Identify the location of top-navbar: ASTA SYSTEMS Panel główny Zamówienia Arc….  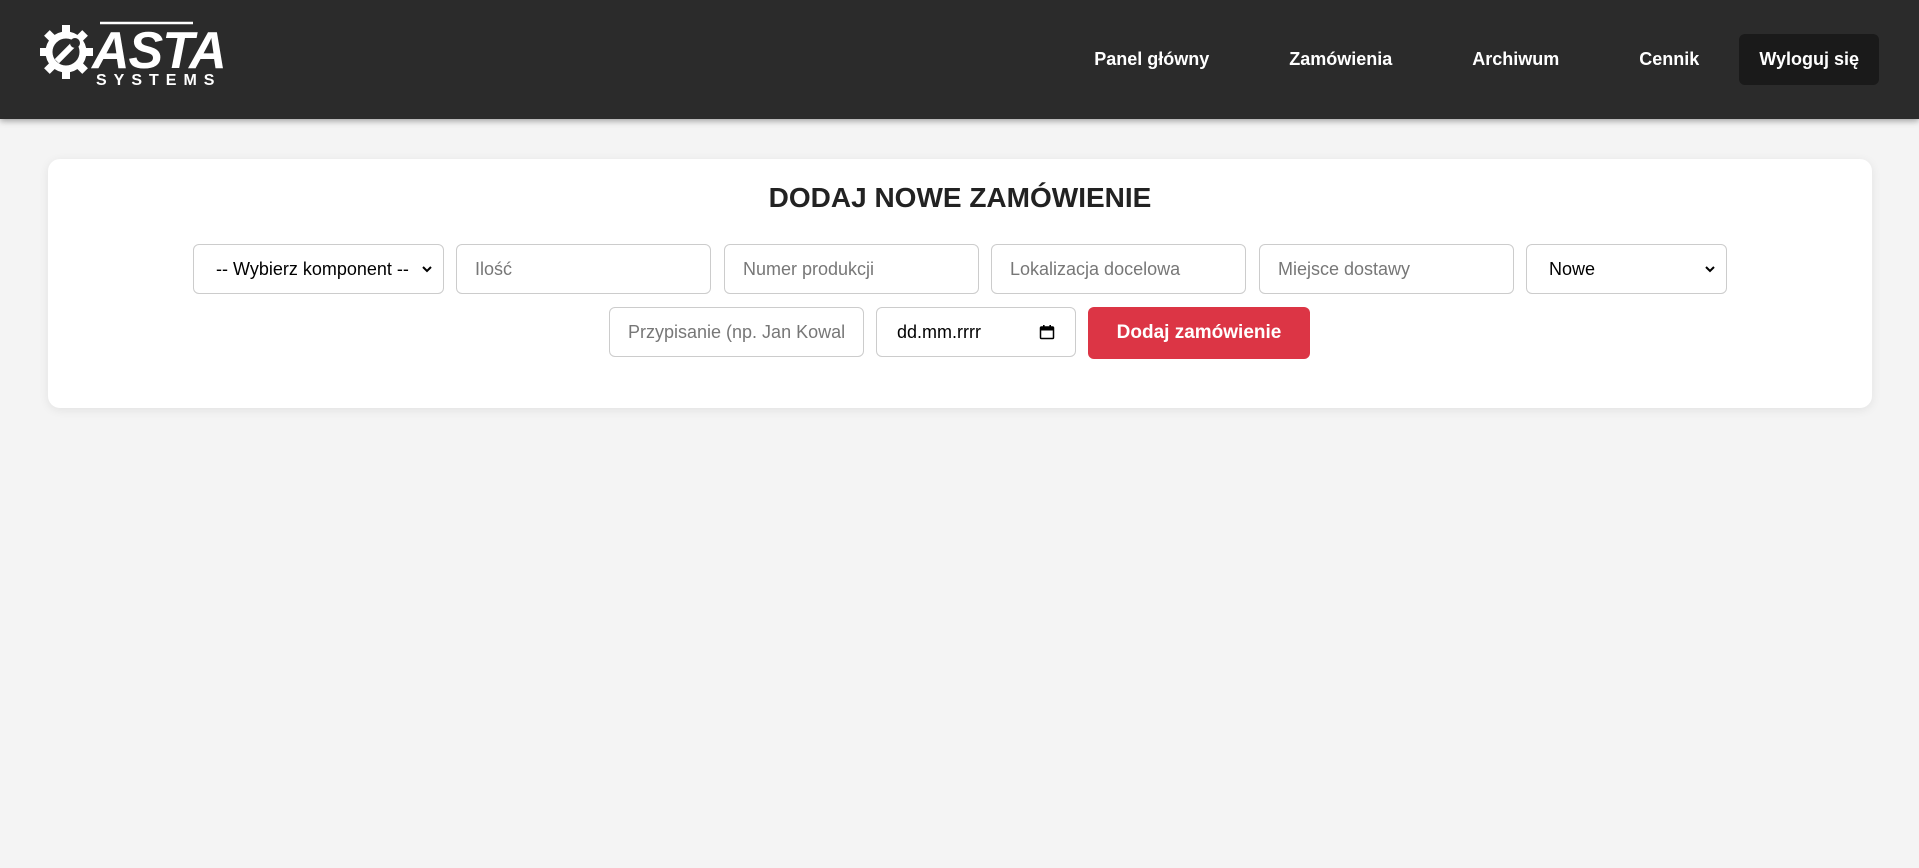
(959, 59).